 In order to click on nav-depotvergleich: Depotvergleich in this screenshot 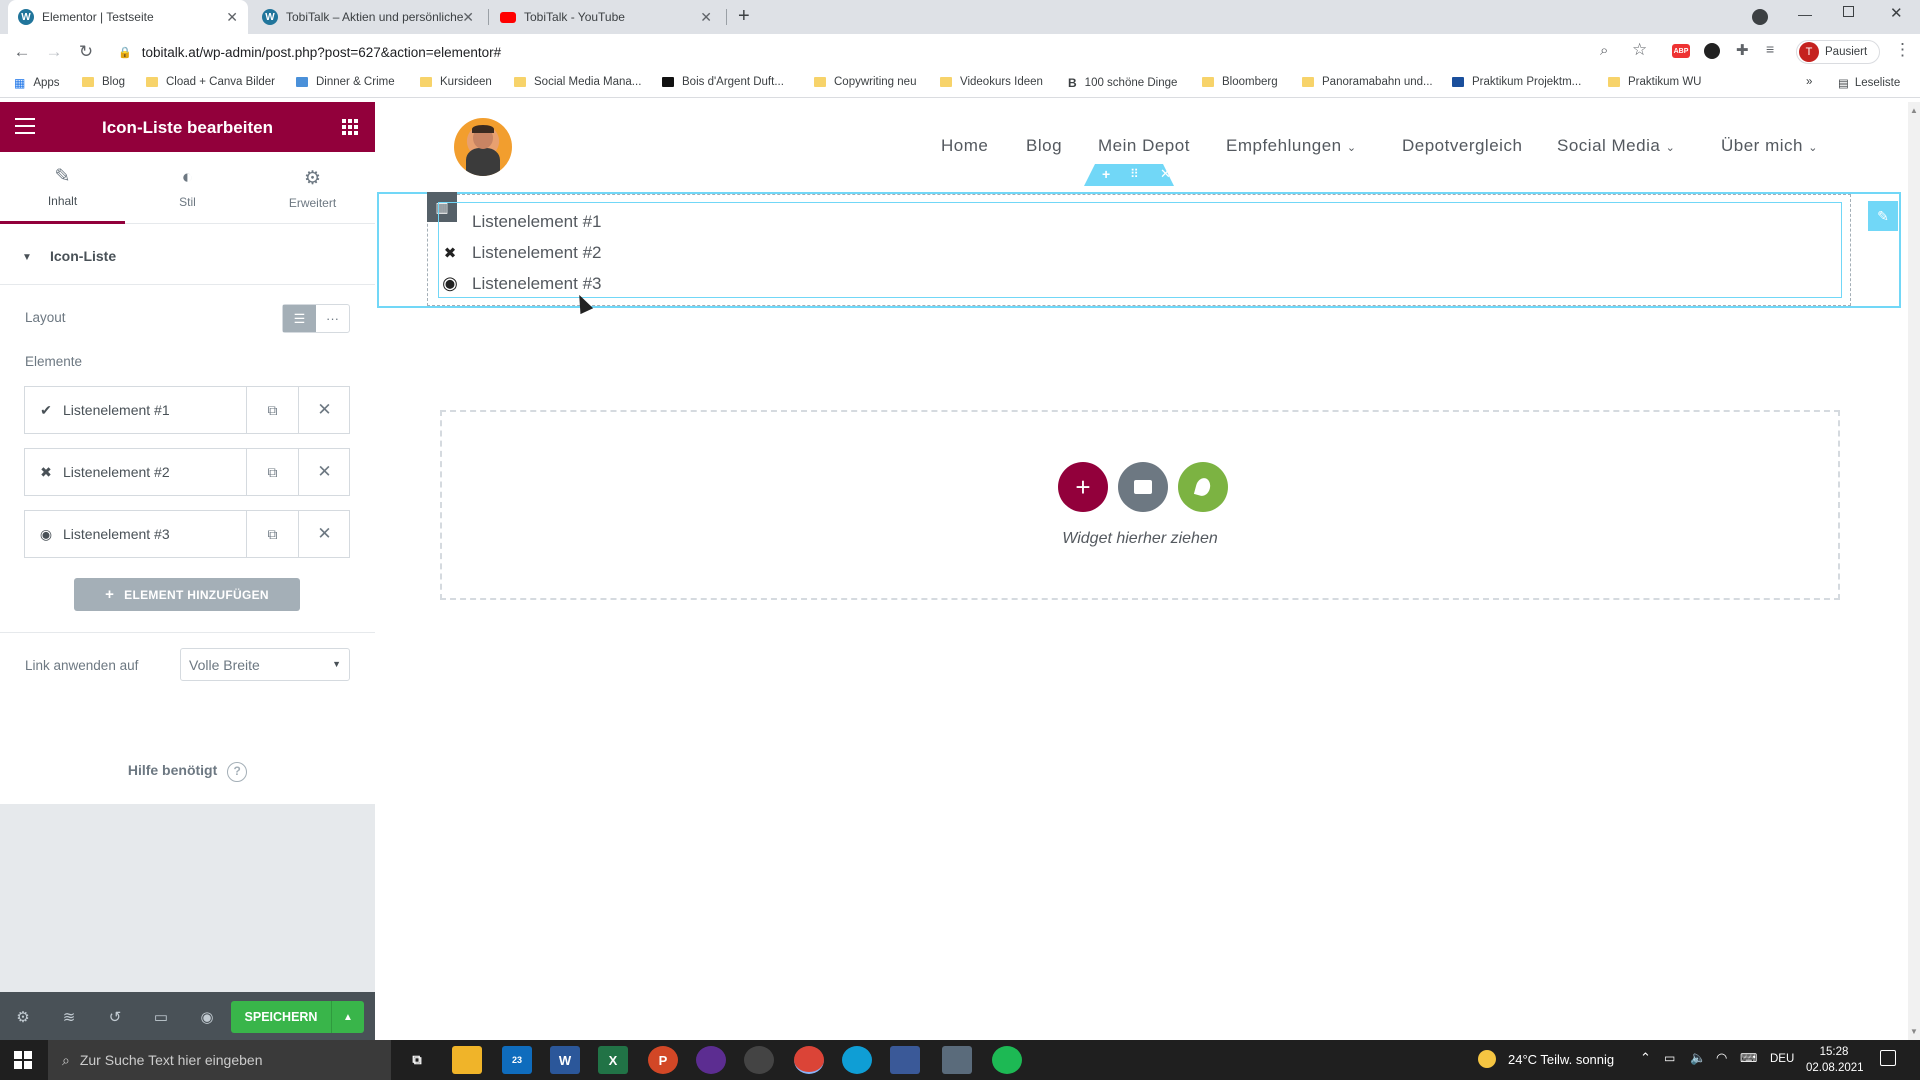, I will do `click(1462, 146)`.